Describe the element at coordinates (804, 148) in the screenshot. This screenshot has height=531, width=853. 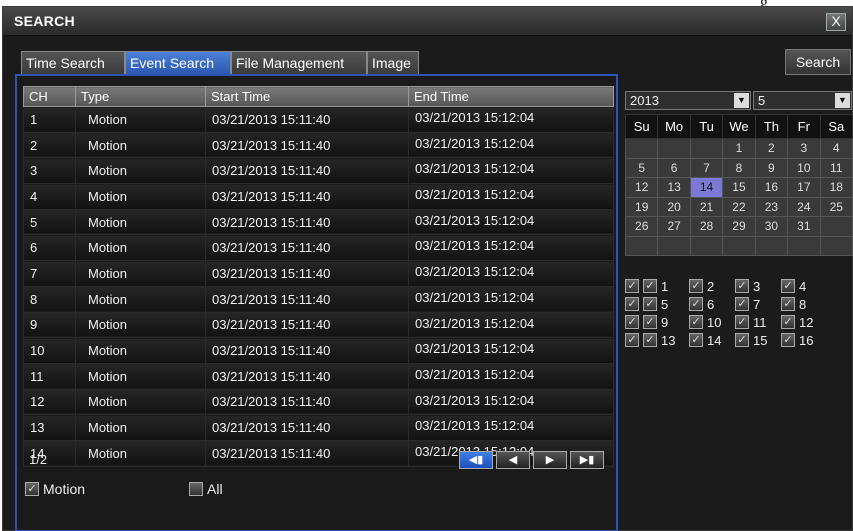
I see `calendar-day: 3` at that location.